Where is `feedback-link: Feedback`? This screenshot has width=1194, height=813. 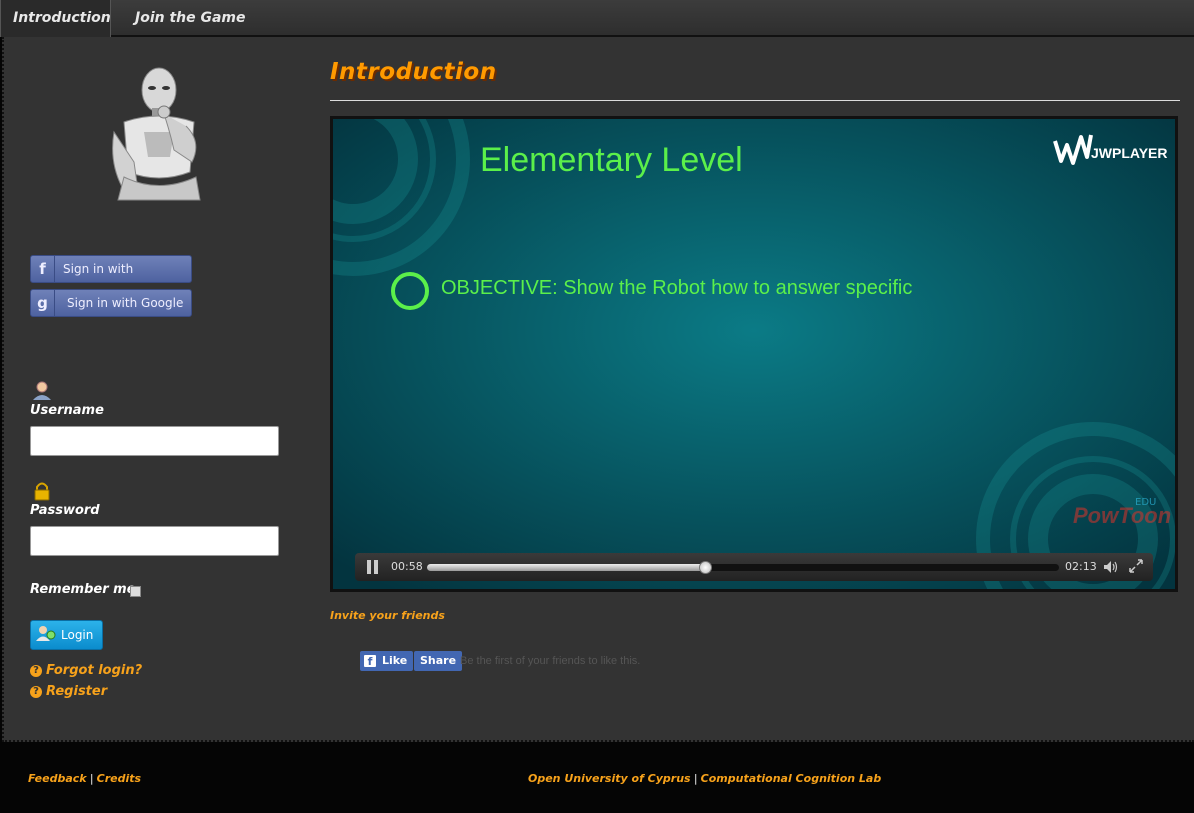 feedback-link: Feedback is located at coordinates (57, 778).